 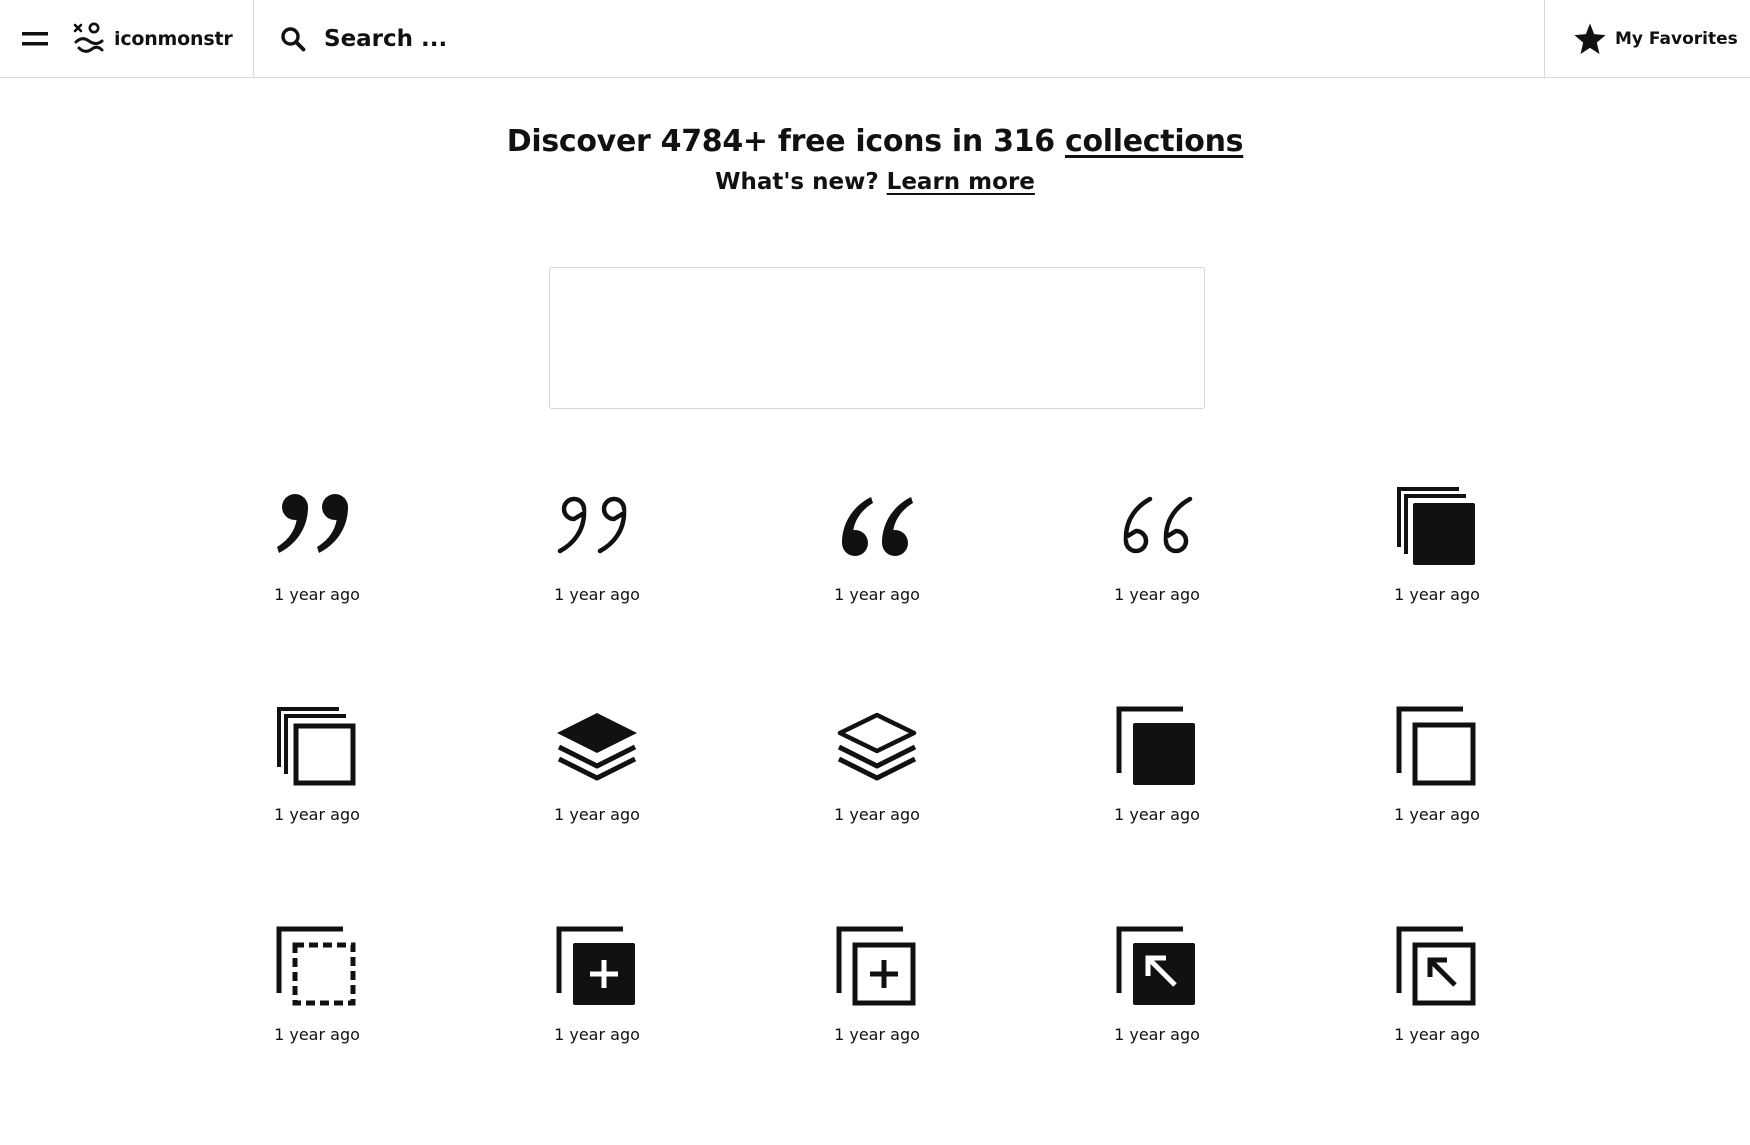 What do you see at coordinates (801, 182) in the screenshot?
I see `whats-new-text: What's new?` at bounding box center [801, 182].